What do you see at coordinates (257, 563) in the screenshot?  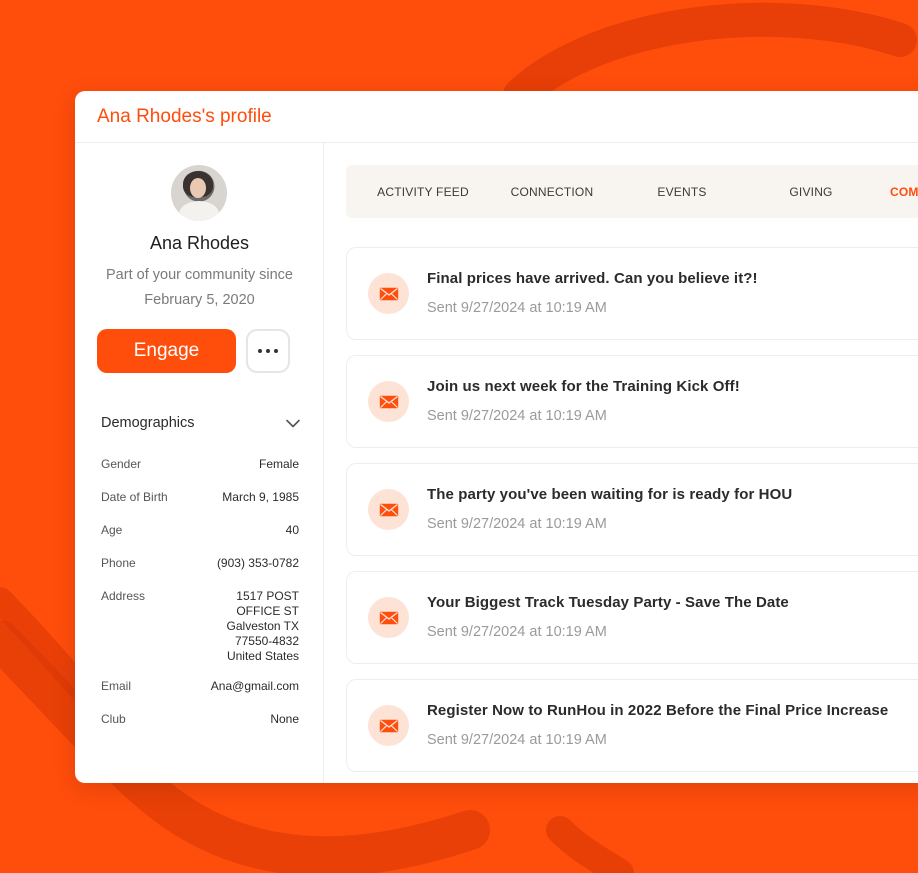 I see `demo-value: (903) 353-0782` at bounding box center [257, 563].